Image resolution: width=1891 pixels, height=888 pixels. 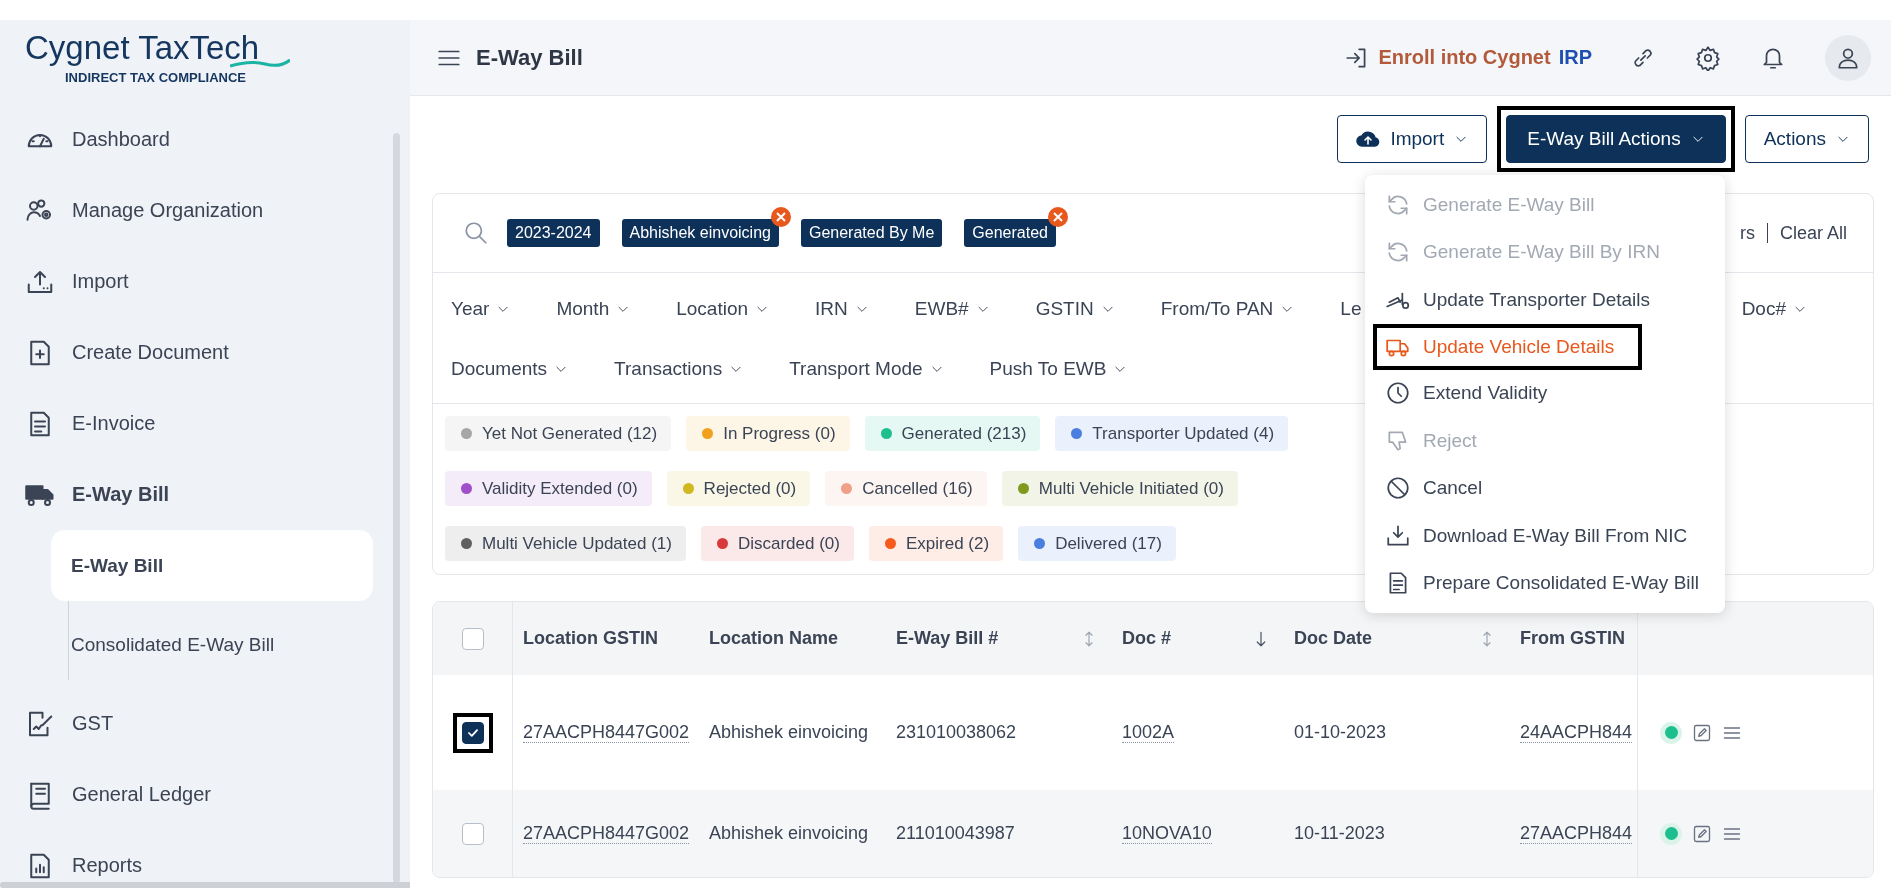 What do you see at coordinates (956, 732) in the screenshot?
I see `table-cell: 231010038062` at bounding box center [956, 732].